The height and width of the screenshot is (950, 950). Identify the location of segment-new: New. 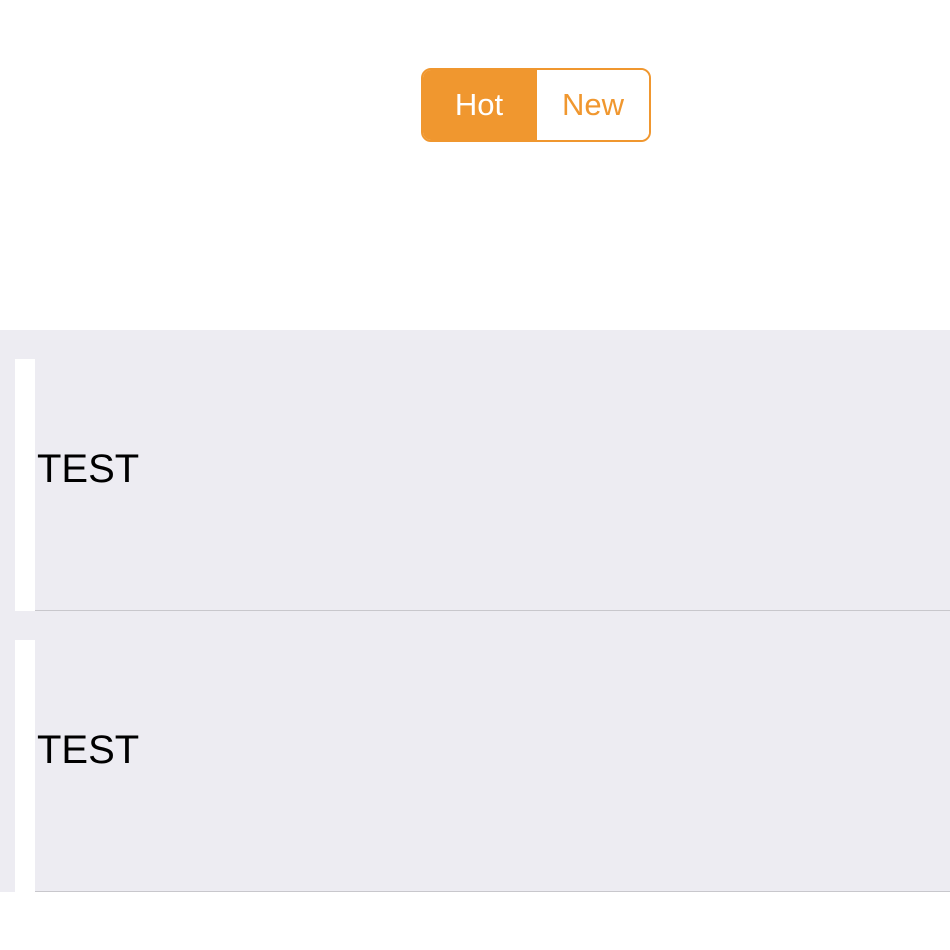
(592, 105).